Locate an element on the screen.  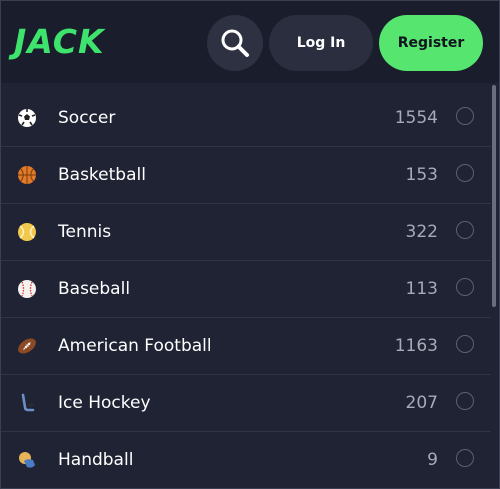
sport-name: Tennis is located at coordinates (85, 232).